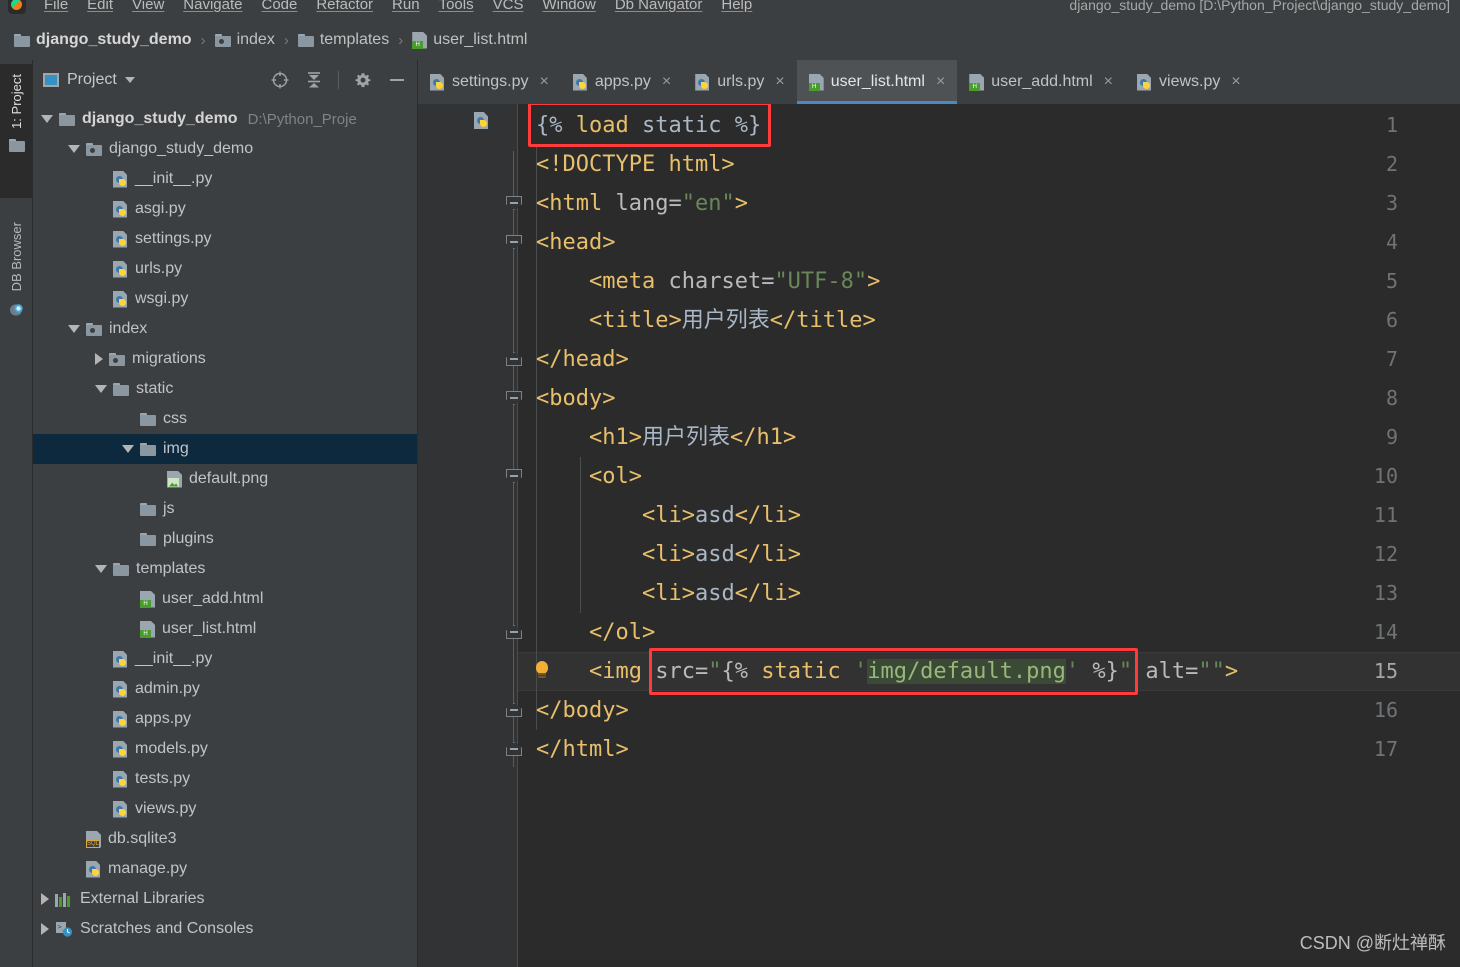  What do you see at coordinates (225, 149) in the screenshot?
I see `tree-row: django_study_demo` at bounding box center [225, 149].